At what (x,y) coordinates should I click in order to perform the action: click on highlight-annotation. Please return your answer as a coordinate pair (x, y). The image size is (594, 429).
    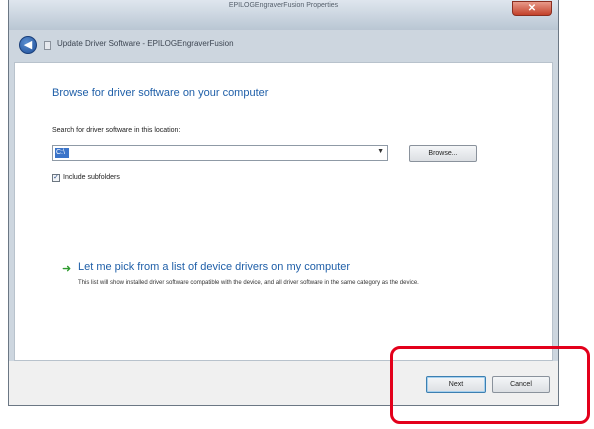
    Looking at the image, I should click on (490, 385).